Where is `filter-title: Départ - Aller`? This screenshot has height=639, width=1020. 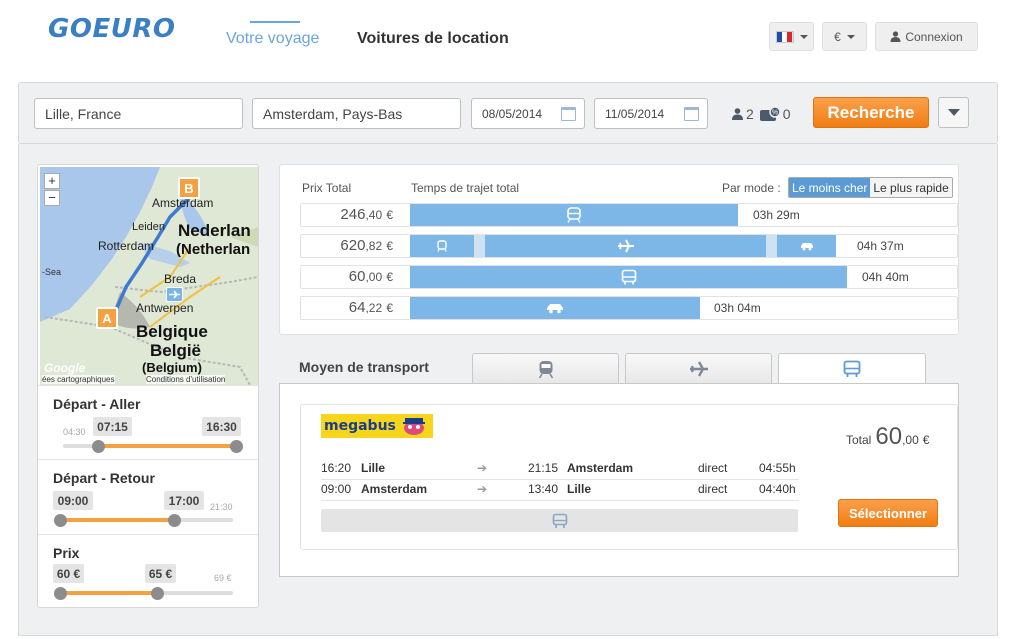 filter-title: Départ - Aller is located at coordinates (97, 404).